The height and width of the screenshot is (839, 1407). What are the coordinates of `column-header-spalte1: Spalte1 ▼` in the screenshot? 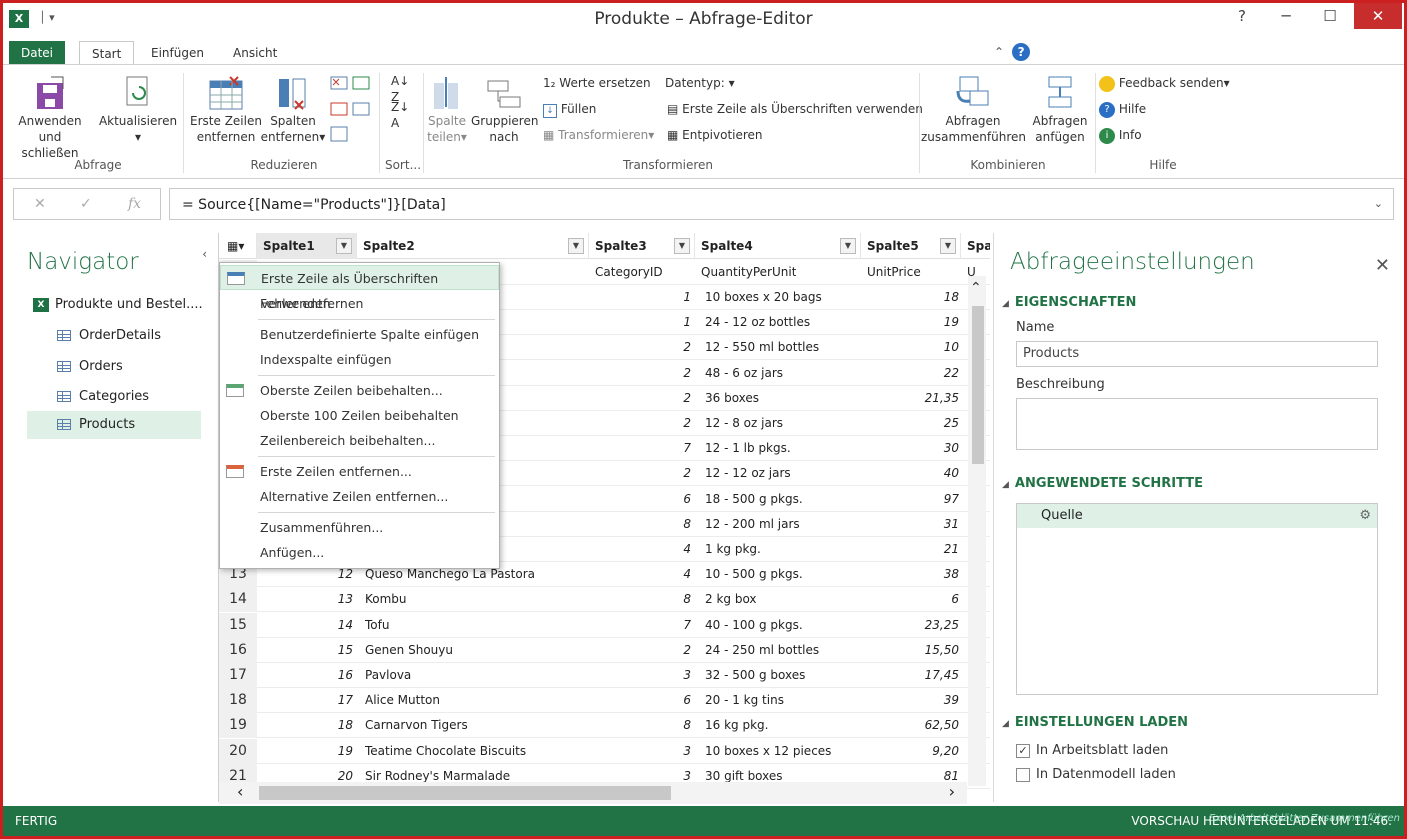 It's located at (307, 246).